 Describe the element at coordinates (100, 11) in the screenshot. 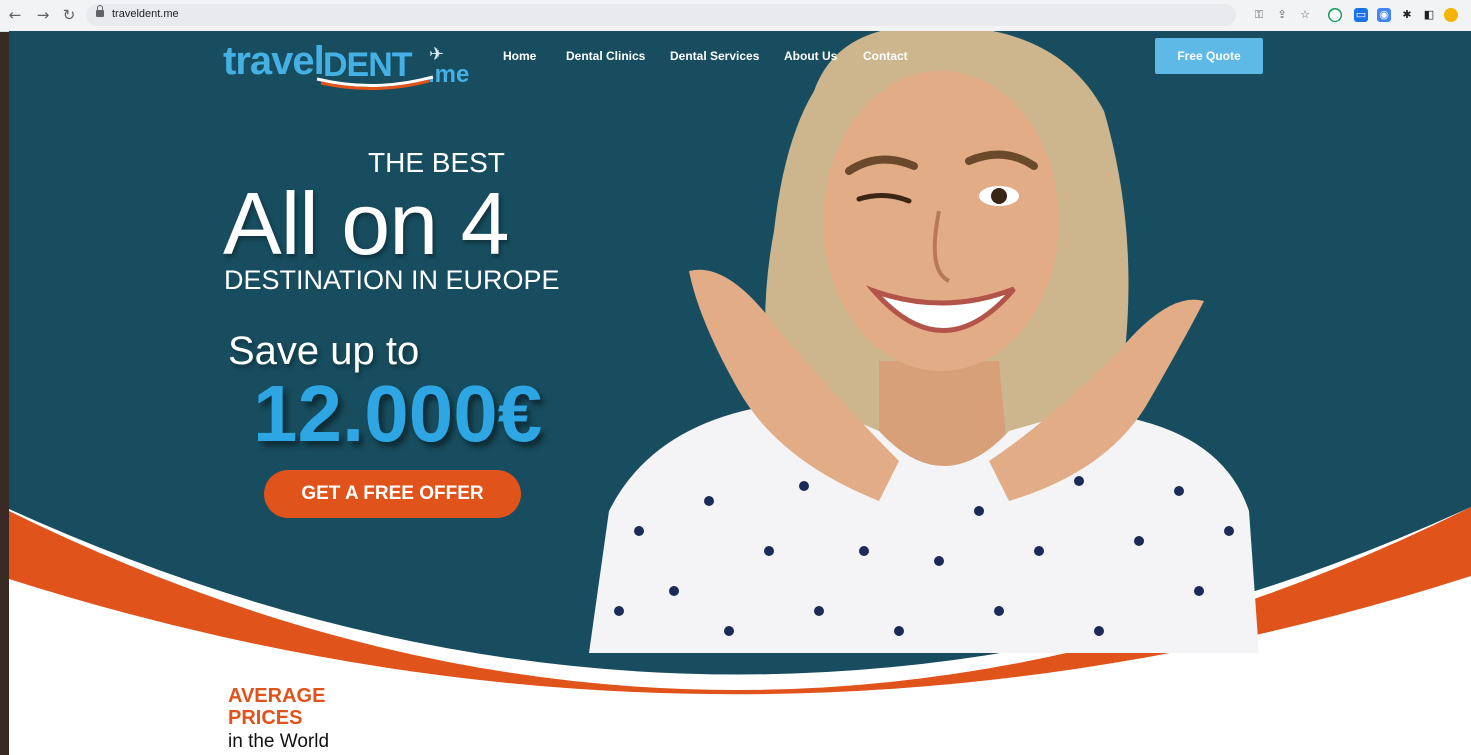

I see `lock-icon` at that location.